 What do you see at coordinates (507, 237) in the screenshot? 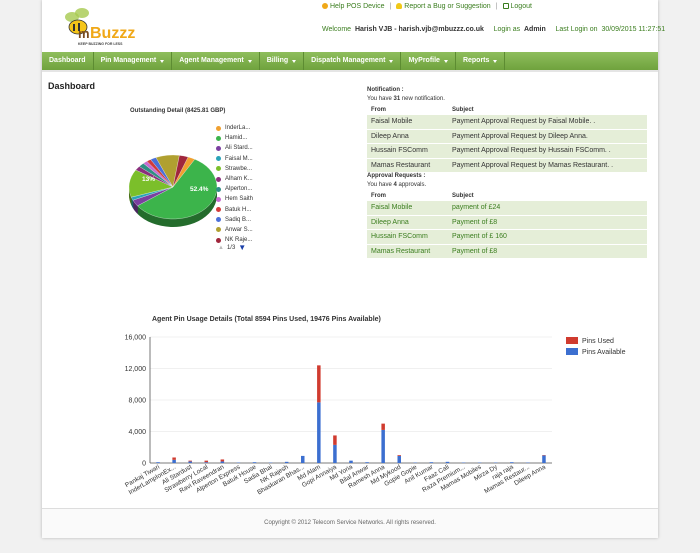
I see `table-row: Hussain FSComm Payment of £ 160` at bounding box center [507, 237].